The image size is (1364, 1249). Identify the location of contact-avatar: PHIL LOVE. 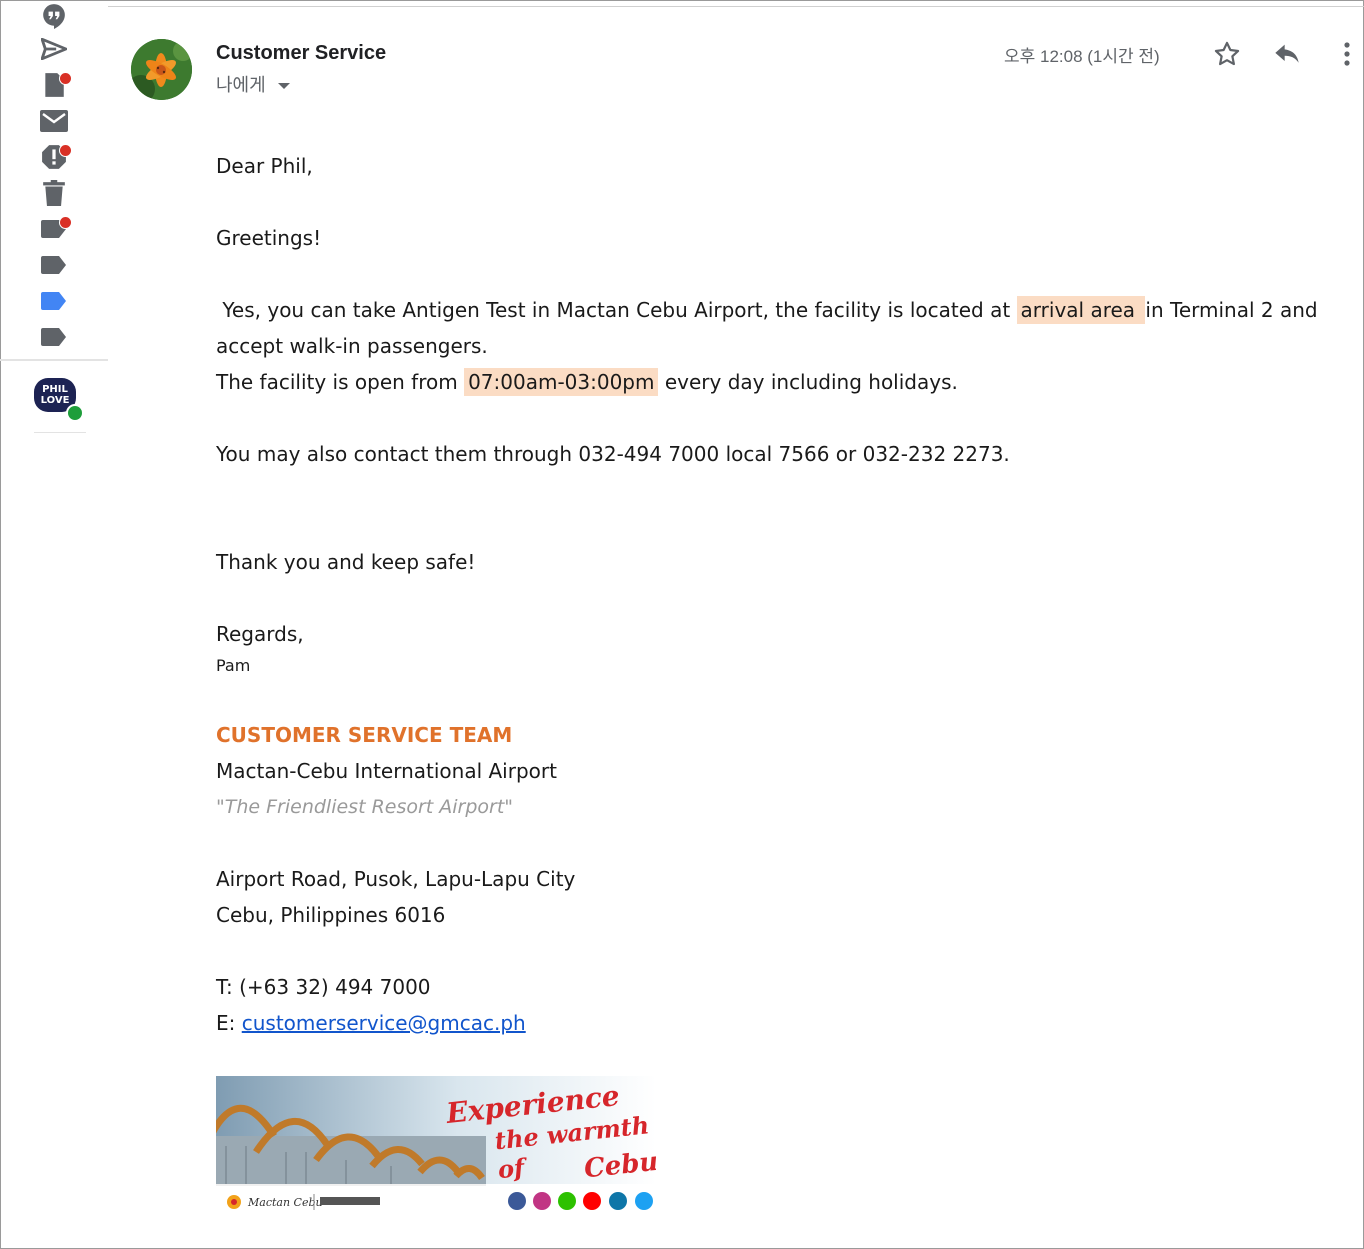
(59, 399).